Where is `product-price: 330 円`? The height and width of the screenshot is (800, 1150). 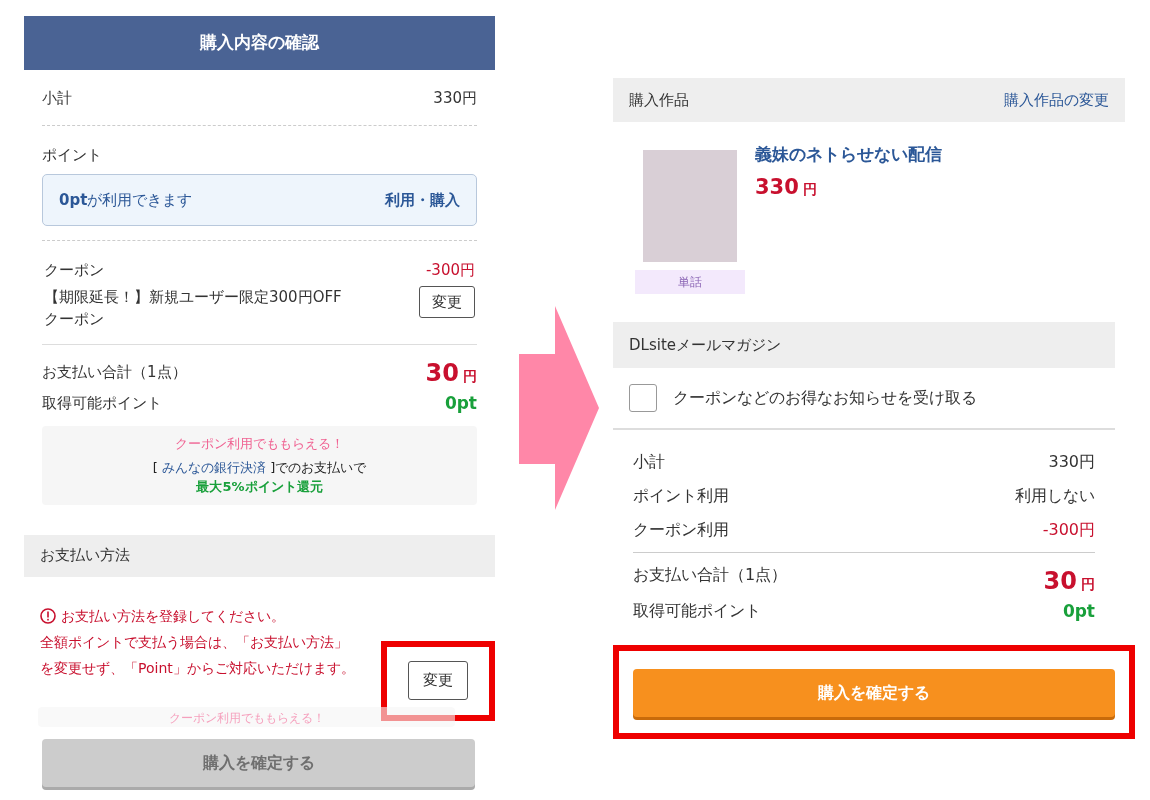
product-price: 330 円 is located at coordinates (786, 187).